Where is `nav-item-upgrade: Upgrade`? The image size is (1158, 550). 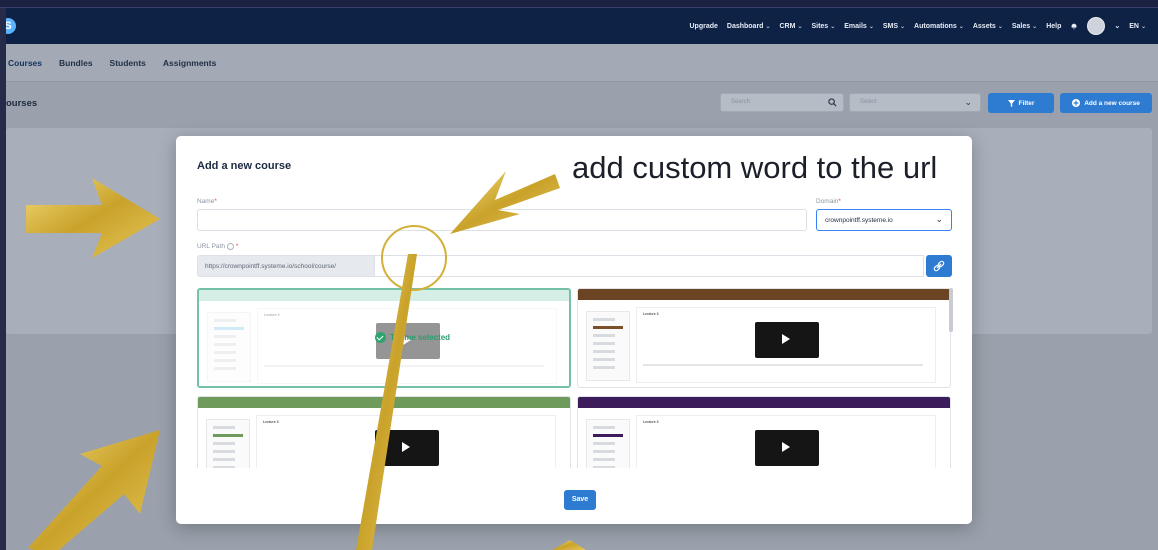
nav-item-upgrade: Upgrade is located at coordinates (703, 26).